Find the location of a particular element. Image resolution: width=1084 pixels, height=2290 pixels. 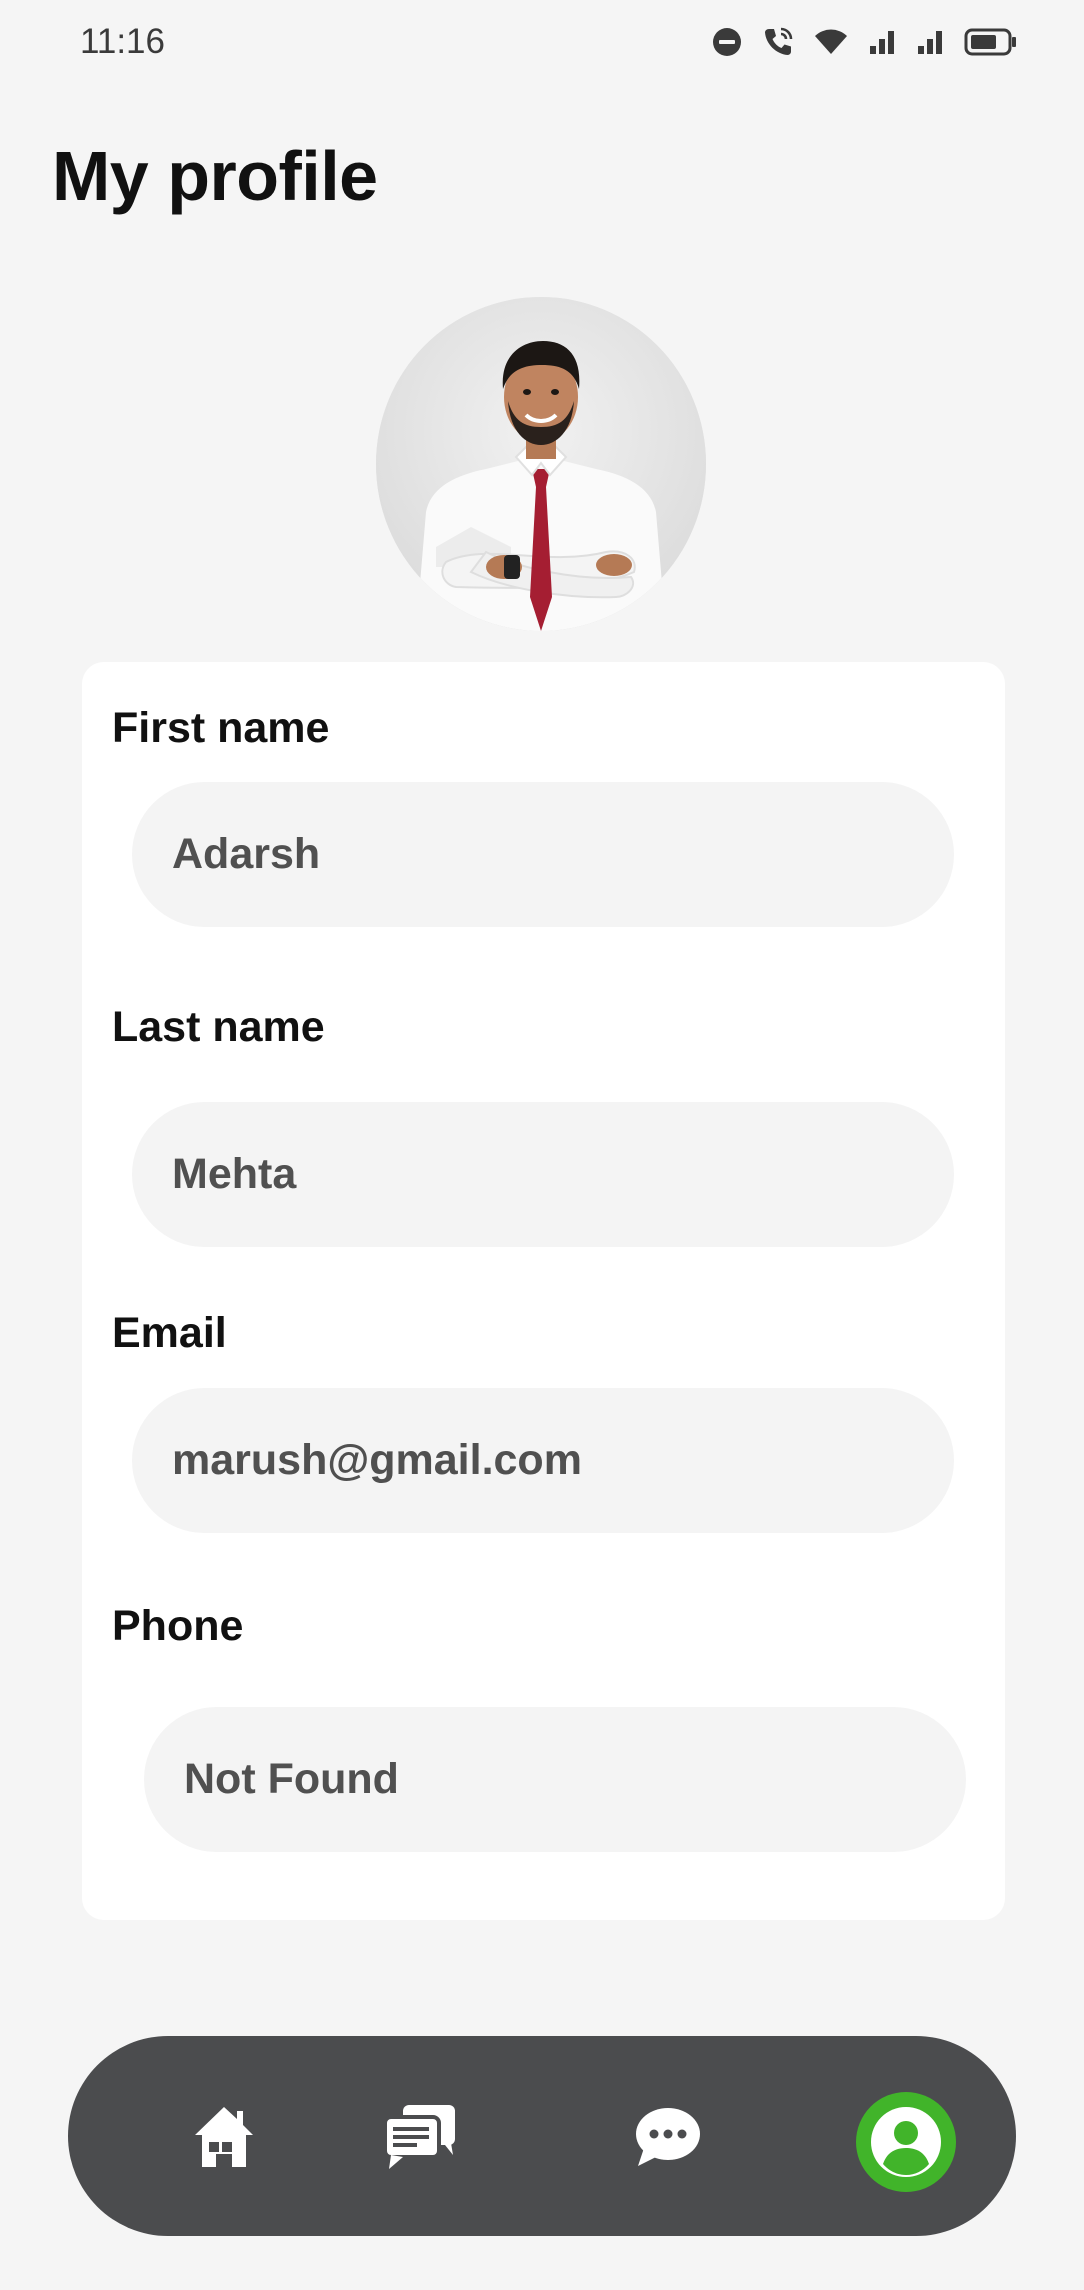

status-bar: 11:16 is located at coordinates (542, 42).